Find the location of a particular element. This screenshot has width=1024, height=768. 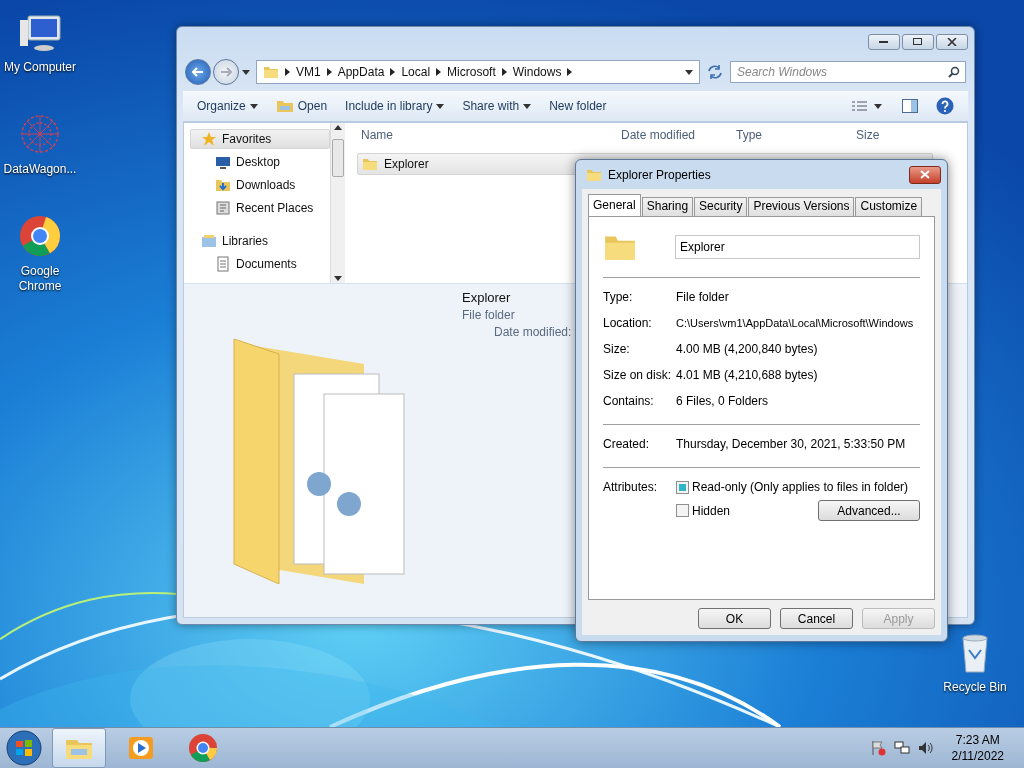

column-header: Type is located at coordinates (796, 135).